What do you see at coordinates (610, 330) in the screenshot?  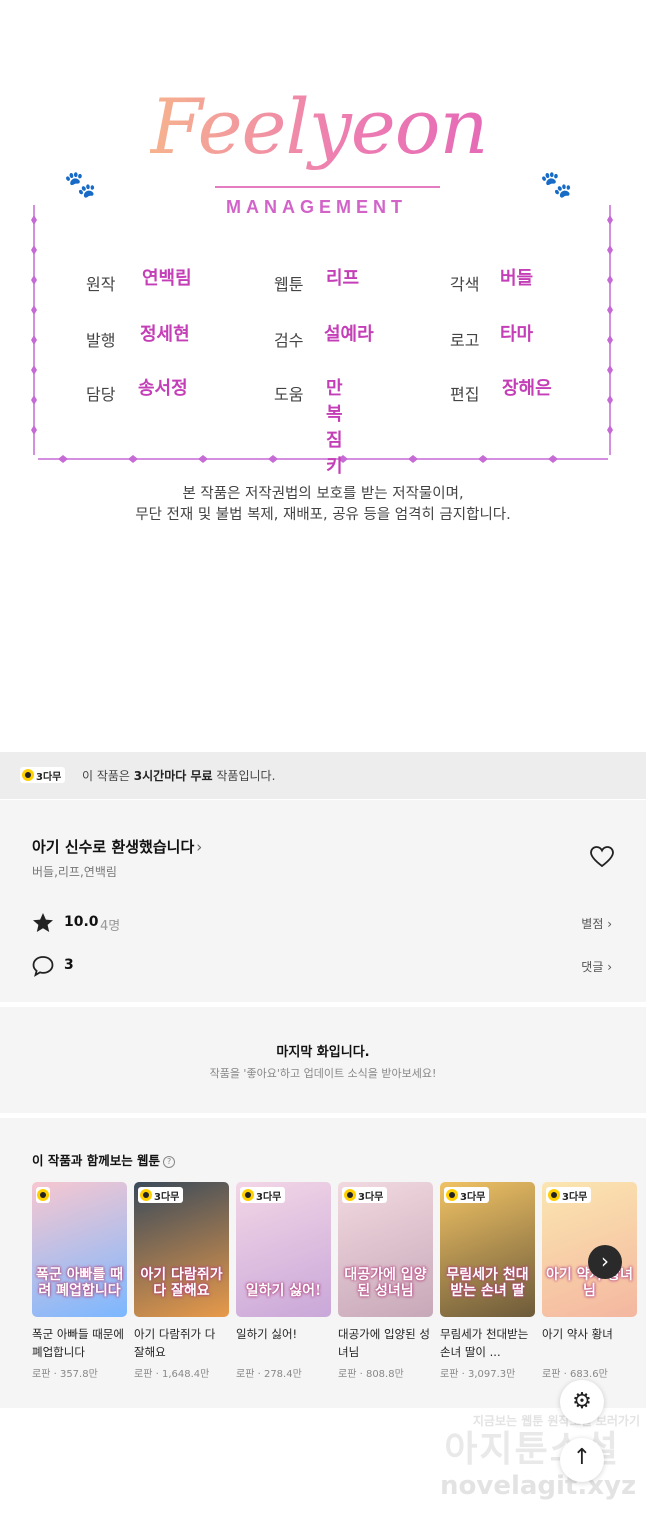 I see `frame-right-border` at bounding box center [610, 330].